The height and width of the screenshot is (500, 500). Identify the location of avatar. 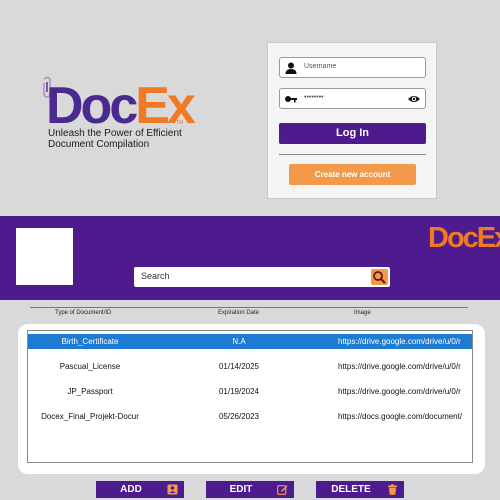
(44, 256).